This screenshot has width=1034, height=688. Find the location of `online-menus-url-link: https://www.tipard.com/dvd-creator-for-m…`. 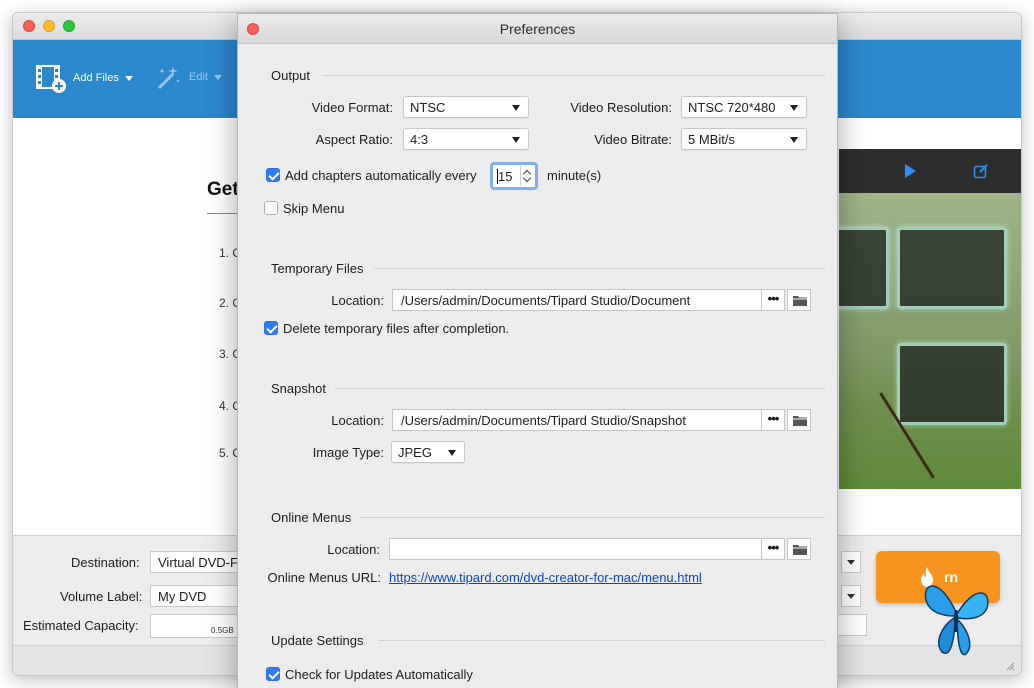

online-menus-url-link: https://www.tipard.com/dvd-creator-for-m… is located at coordinates (545, 577).